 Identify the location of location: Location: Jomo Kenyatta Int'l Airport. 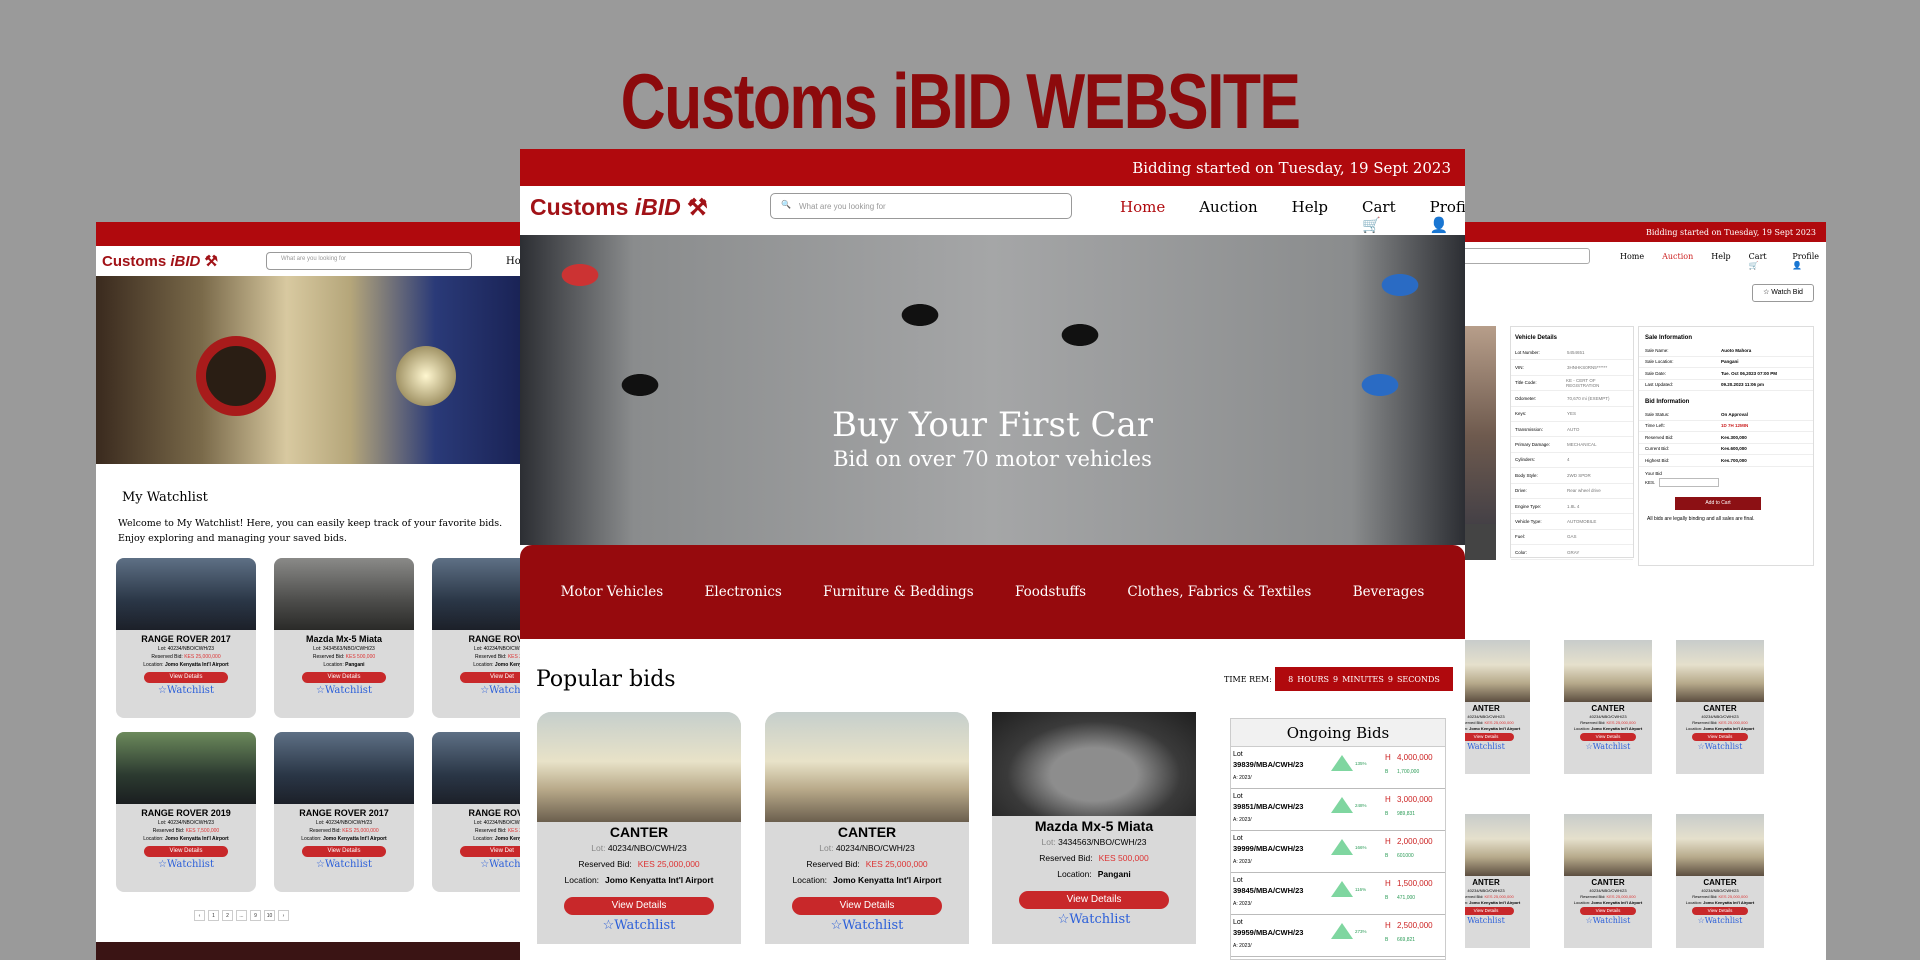
(867, 880).